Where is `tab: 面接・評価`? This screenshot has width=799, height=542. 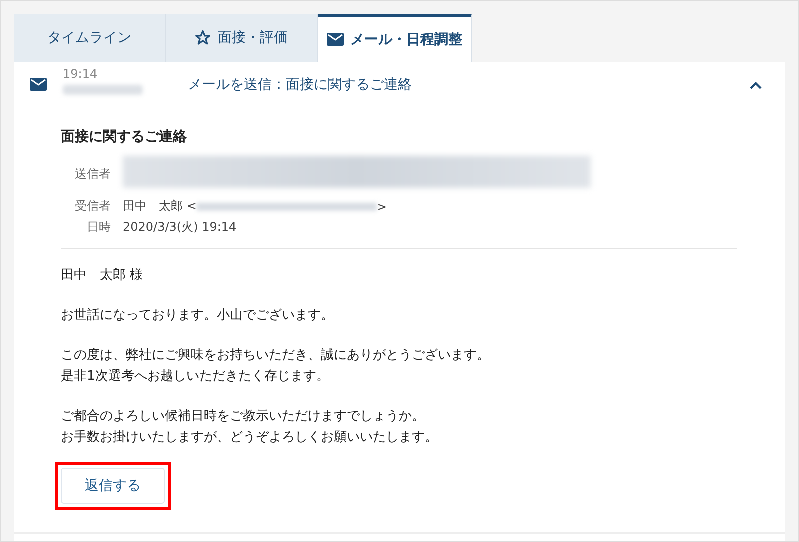 tab: 面接・評価 is located at coordinates (242, 38).